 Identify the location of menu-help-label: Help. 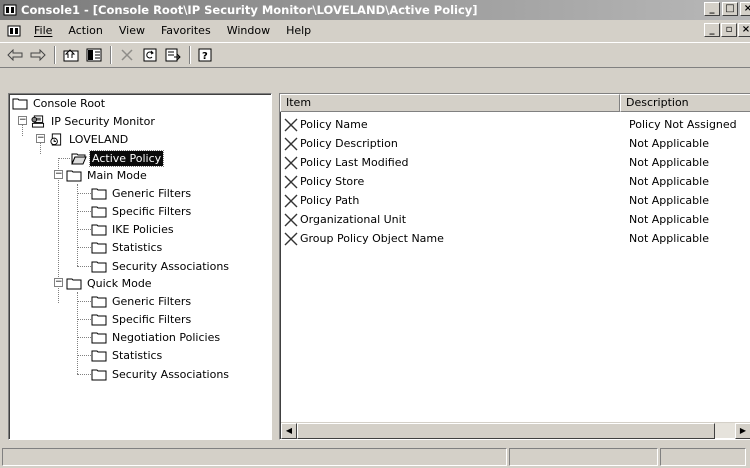
(299, 30).